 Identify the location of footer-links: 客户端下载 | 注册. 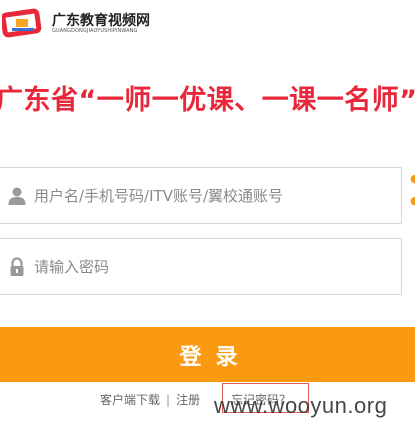
(150, 399).